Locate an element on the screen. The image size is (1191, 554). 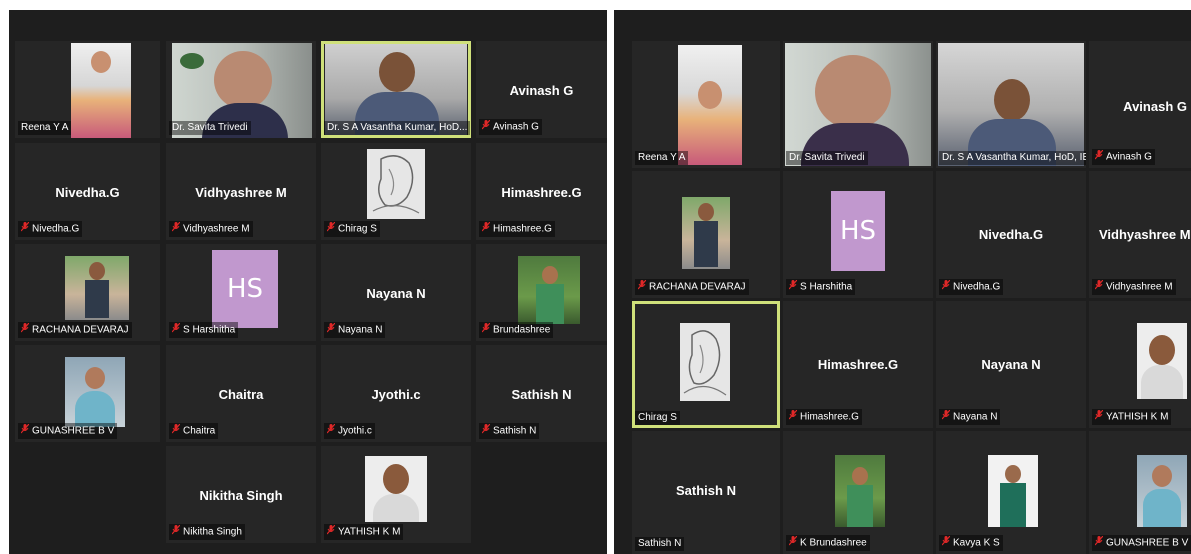
participant-name: Chaitra is located at coordinates (241, 394).